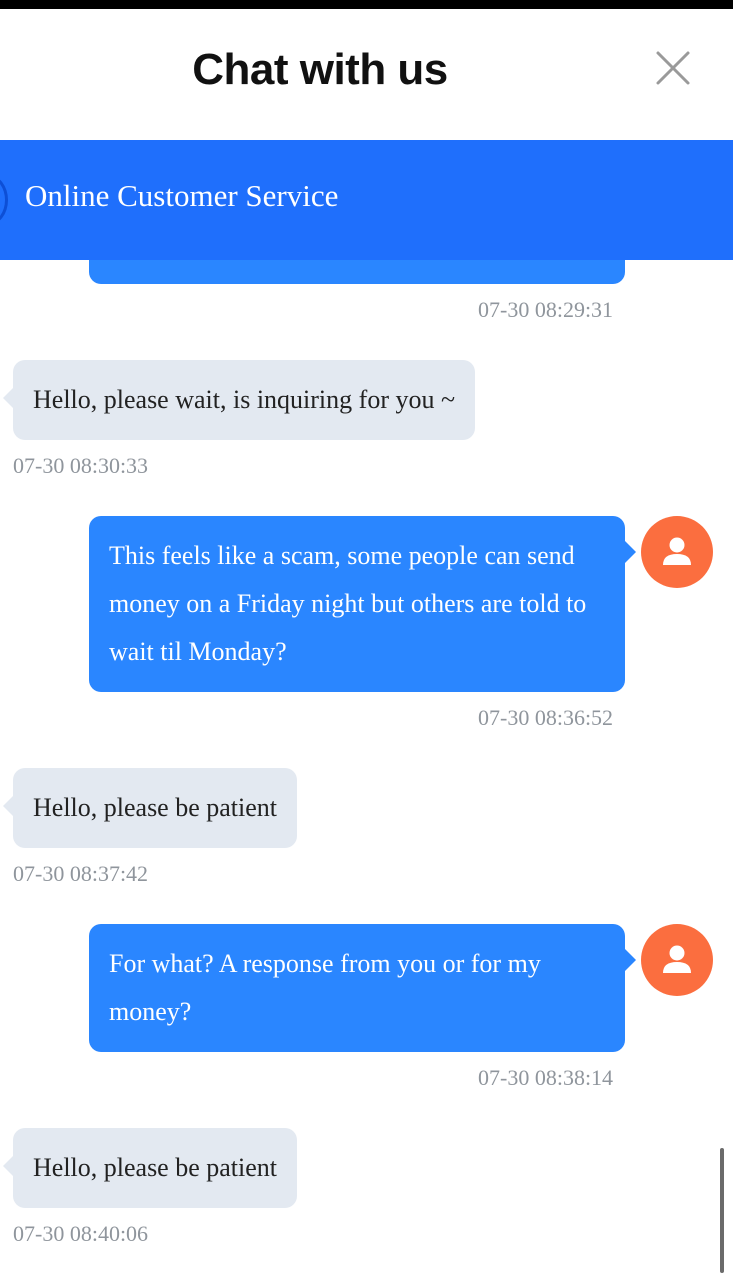 This screenshot has width=733, height=1273. What do you see at coordinates (320, 69) in the screenshot?
I see `page-title: Chat with us` at bounding box center [320, 69].